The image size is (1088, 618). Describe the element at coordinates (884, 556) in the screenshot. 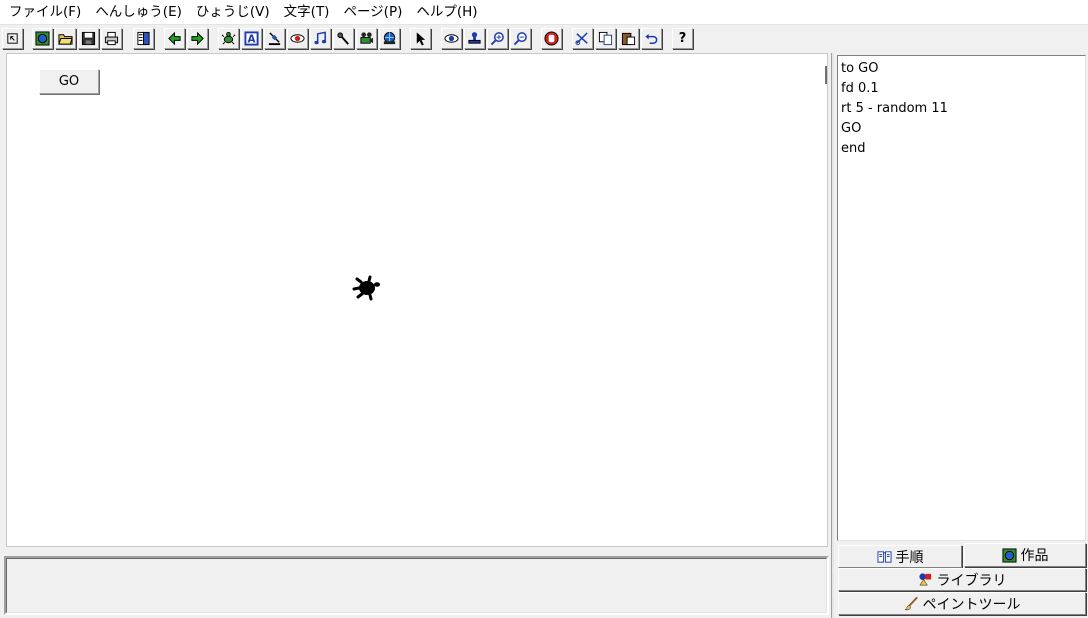

I see `book-icon` at that location.